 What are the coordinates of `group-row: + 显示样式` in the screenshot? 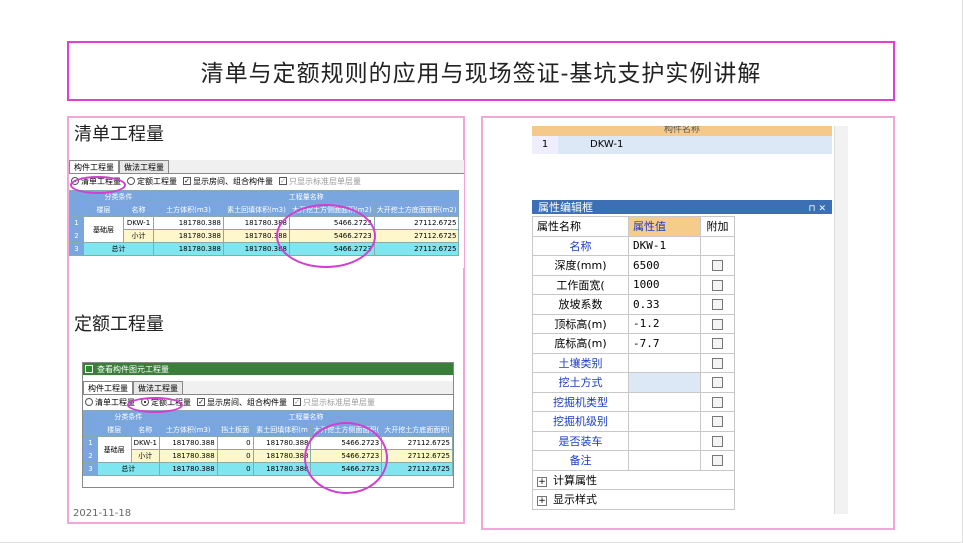 It's located at (633, 499).